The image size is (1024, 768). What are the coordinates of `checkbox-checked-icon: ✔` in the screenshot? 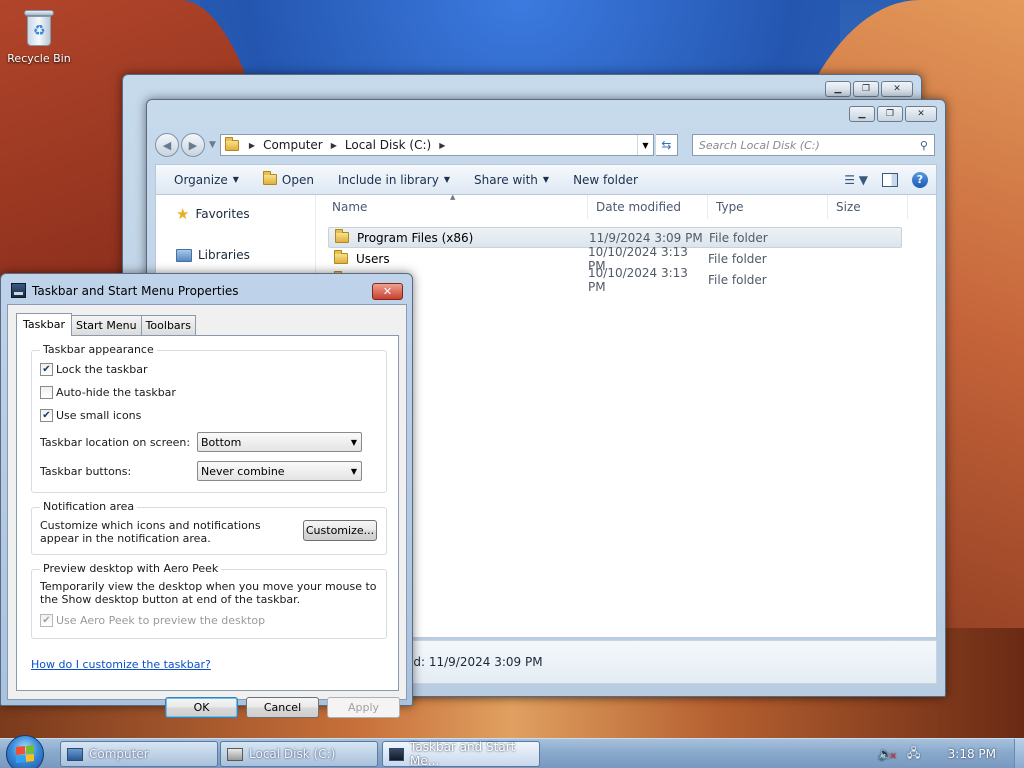 It's located at (46, 620).